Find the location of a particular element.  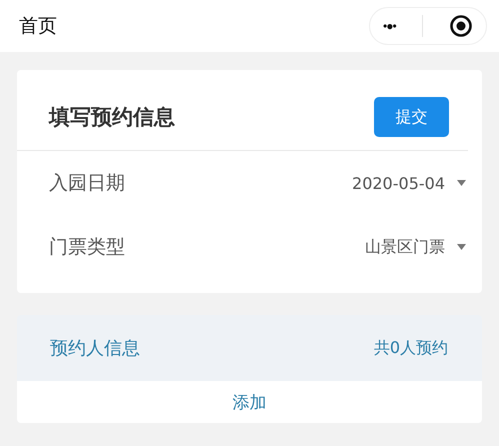

section-title: 预约人信息 is located at coordinates (95, 348).